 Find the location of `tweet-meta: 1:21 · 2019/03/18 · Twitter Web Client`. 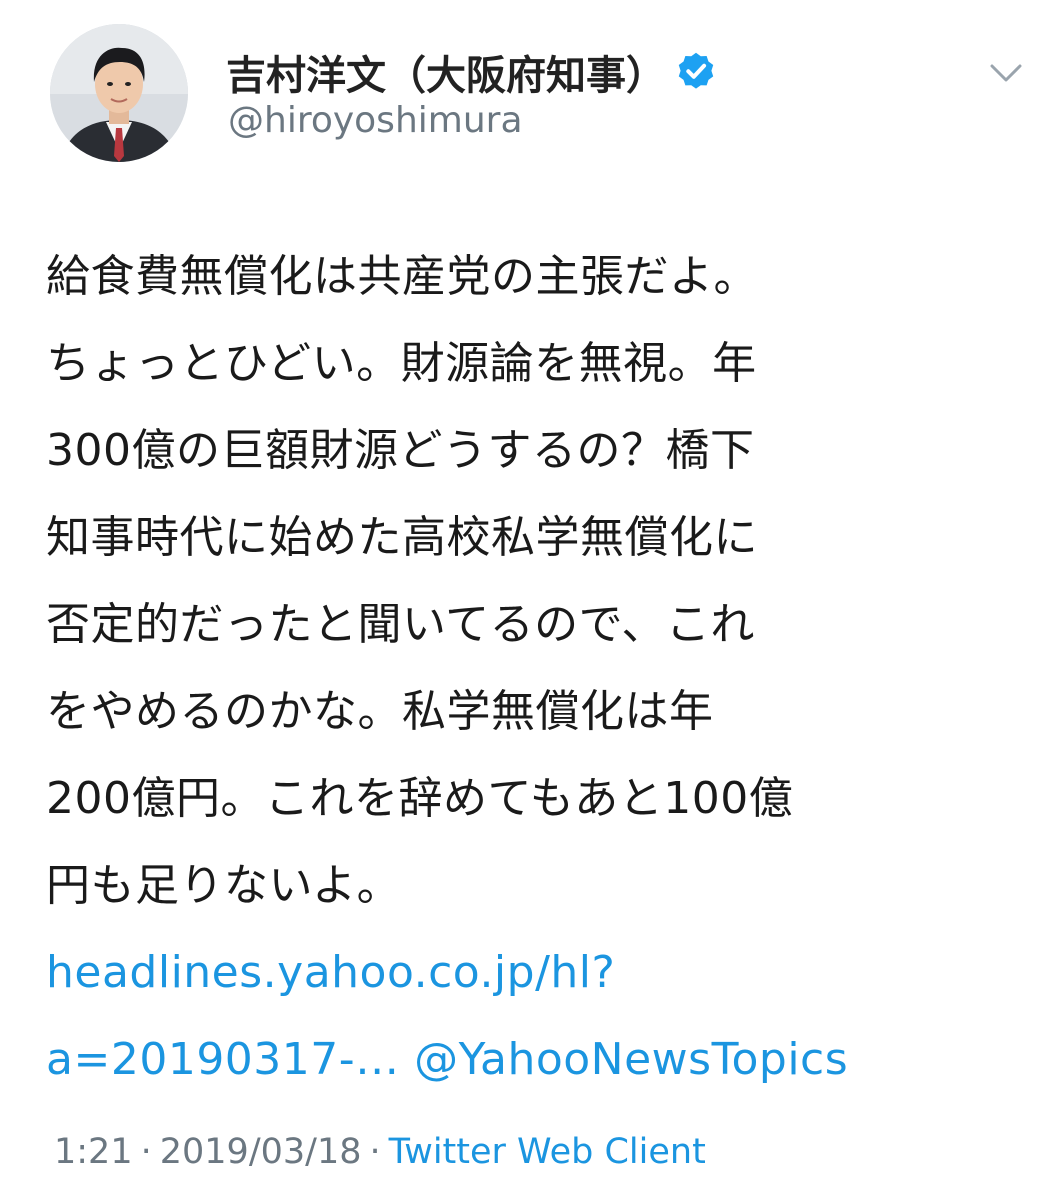

tweet-meta: 1:21 · 2019/03/18 · Twitter Web Client is located at coordinates (380, 1152).